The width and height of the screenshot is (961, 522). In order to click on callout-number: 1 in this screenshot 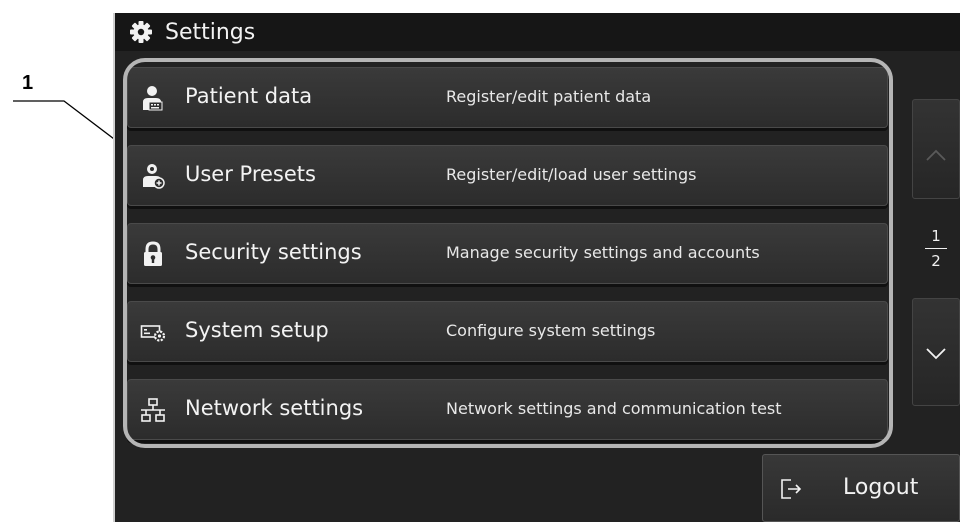, I will do `click(28, 83)`.